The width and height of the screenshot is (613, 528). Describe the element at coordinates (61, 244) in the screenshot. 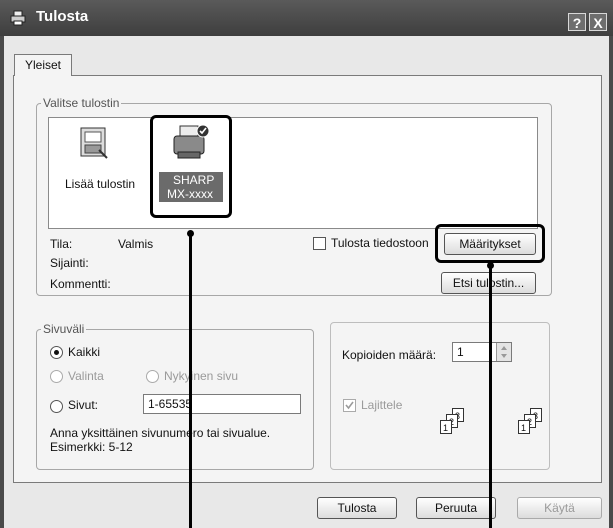

I see `status-label: Tila:` at that location.